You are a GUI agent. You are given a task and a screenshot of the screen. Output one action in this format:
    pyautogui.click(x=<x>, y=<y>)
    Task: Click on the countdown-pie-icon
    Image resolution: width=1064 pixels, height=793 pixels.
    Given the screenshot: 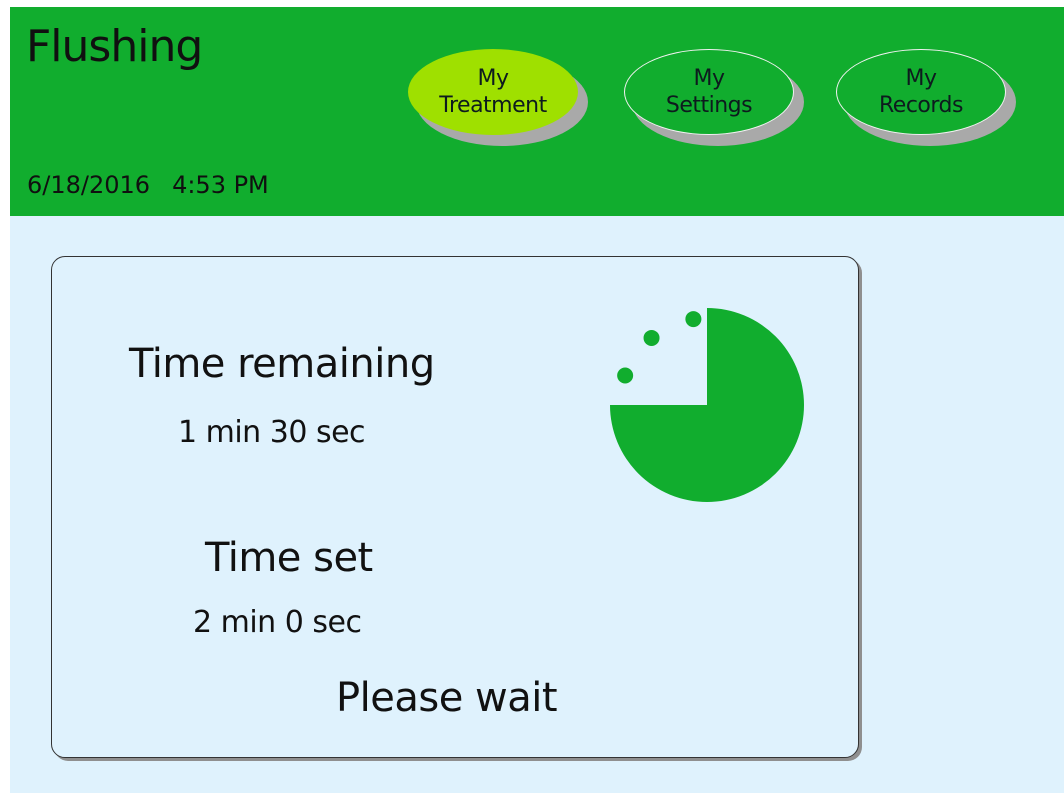 What is the action you would take?
    pyautogui.click(x=707, y=405)
    